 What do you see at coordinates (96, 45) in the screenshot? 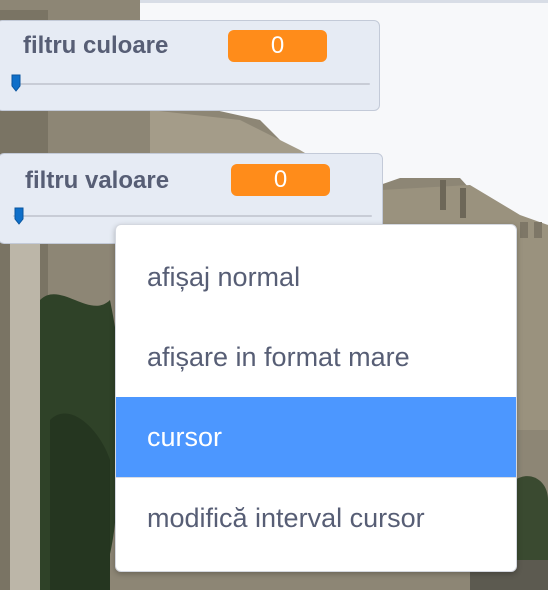
I see `monitor-label: filtru culoare` at bounding box center [96, 45].